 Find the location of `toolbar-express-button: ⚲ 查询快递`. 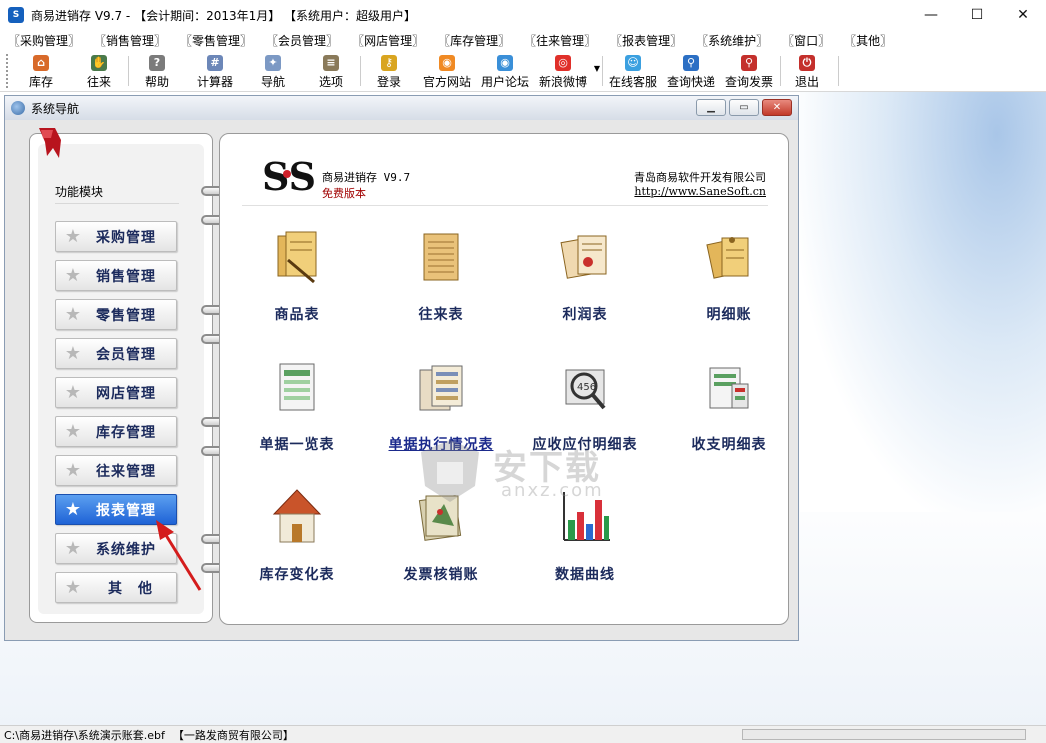

toolbar-express-button: ⚲ 查询快递 is located at coordinates (691, 71).